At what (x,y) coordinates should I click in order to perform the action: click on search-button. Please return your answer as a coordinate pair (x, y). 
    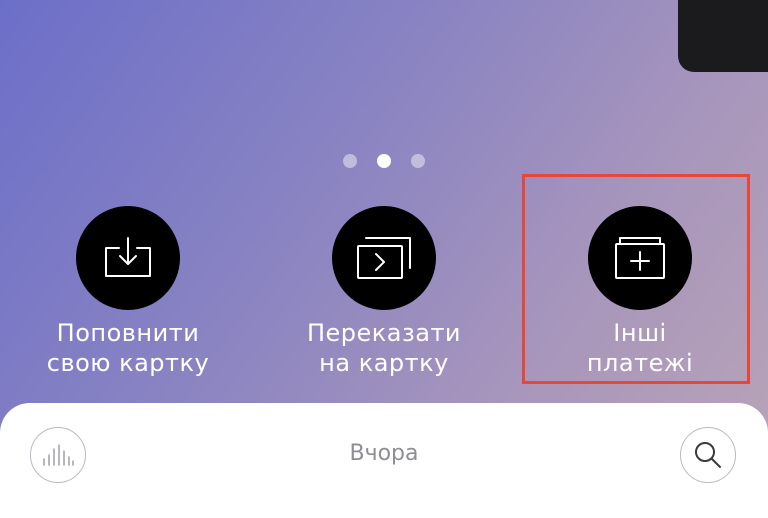
    Looking at the image, I should click on (708, 455).